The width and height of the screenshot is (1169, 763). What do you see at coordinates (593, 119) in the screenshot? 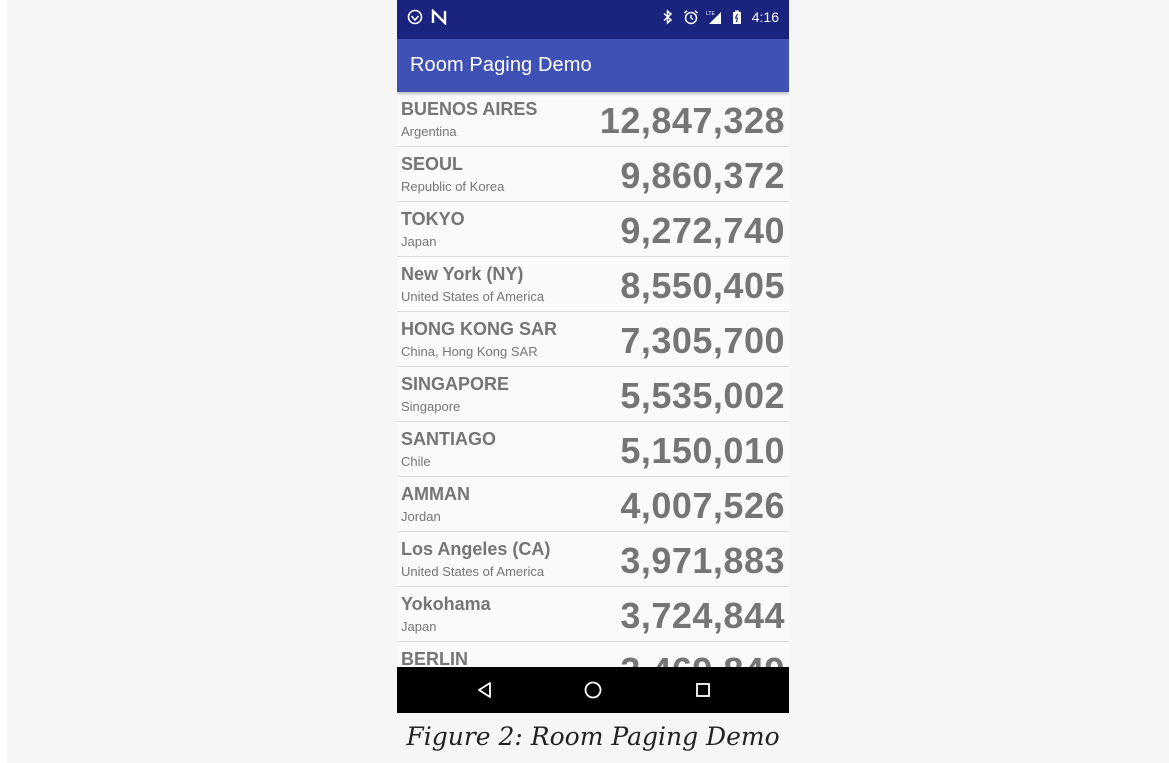
I see `list-item: BUENOS AIRES Argentina 12,847,328` at bounding box center [593, 119].